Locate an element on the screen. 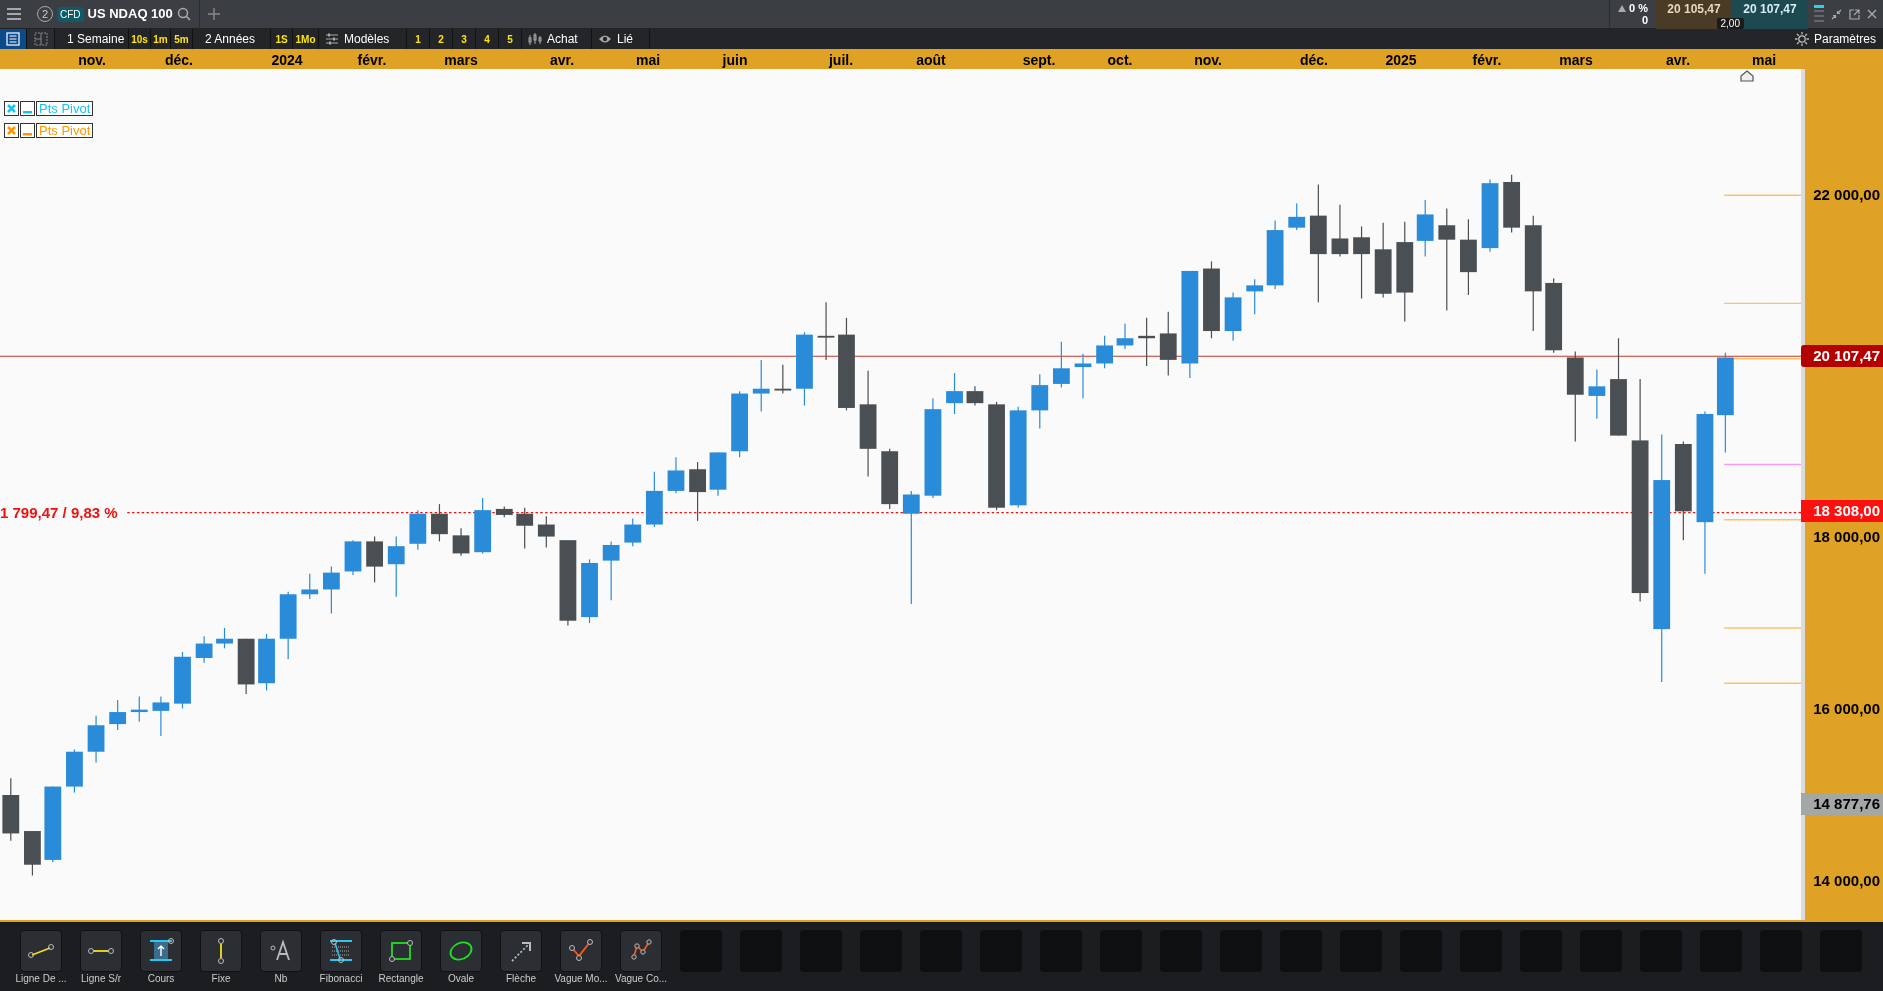 The height and width of the screenshot is (991, 1883). month-label: août is located at coordinates (931, 60).